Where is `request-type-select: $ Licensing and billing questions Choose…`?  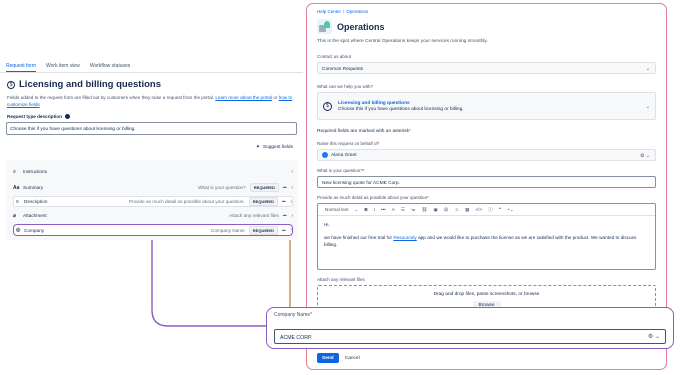 request-type-select: $ Licensing and billing questions Choose… is located at coordinates (486, 106).